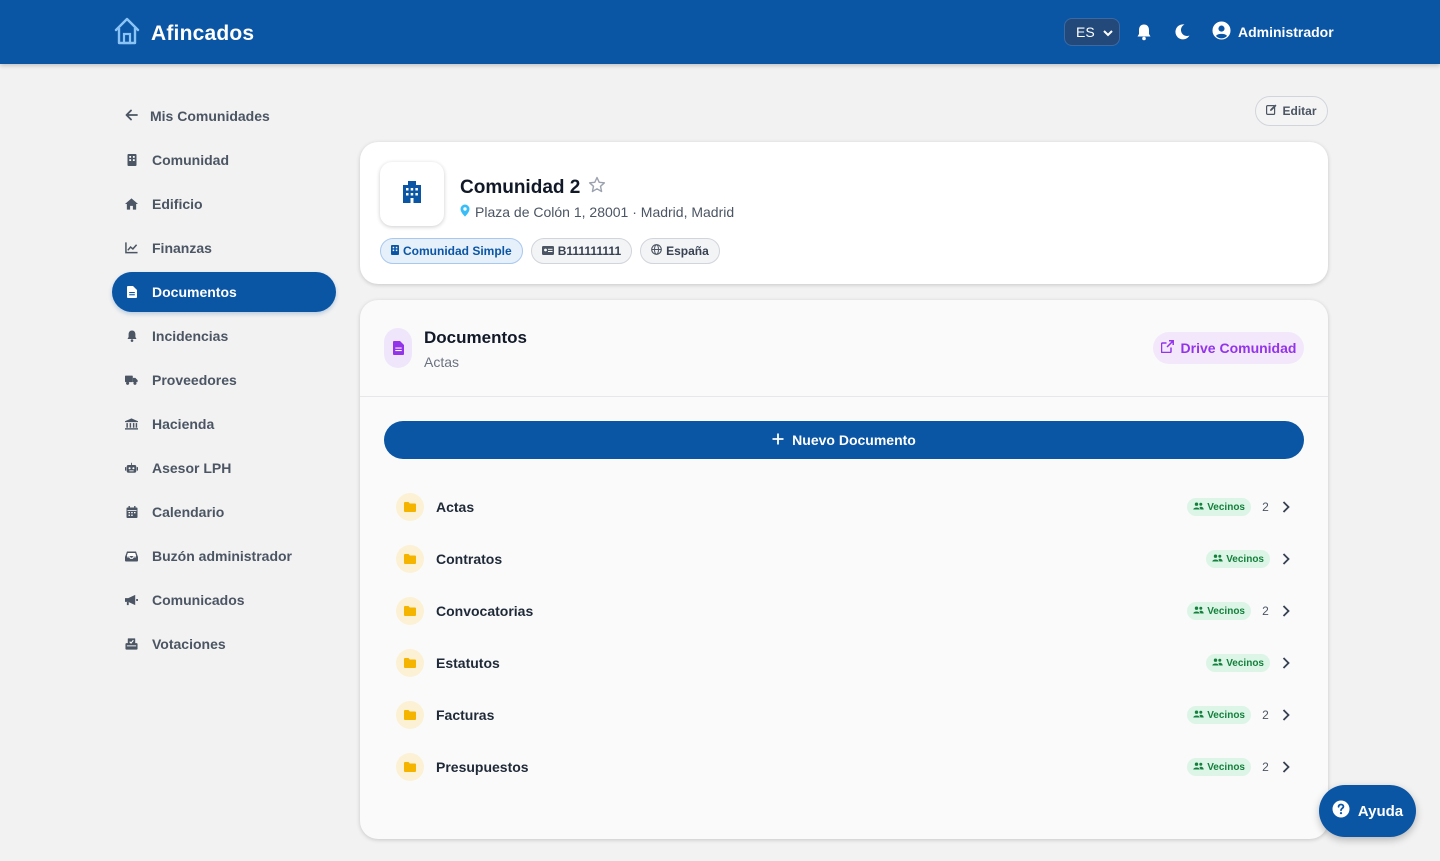 The width and height of the screenshot is (1440, 861). I want to click on sidebar-item-documentos: Documentos, so click(224, 292).